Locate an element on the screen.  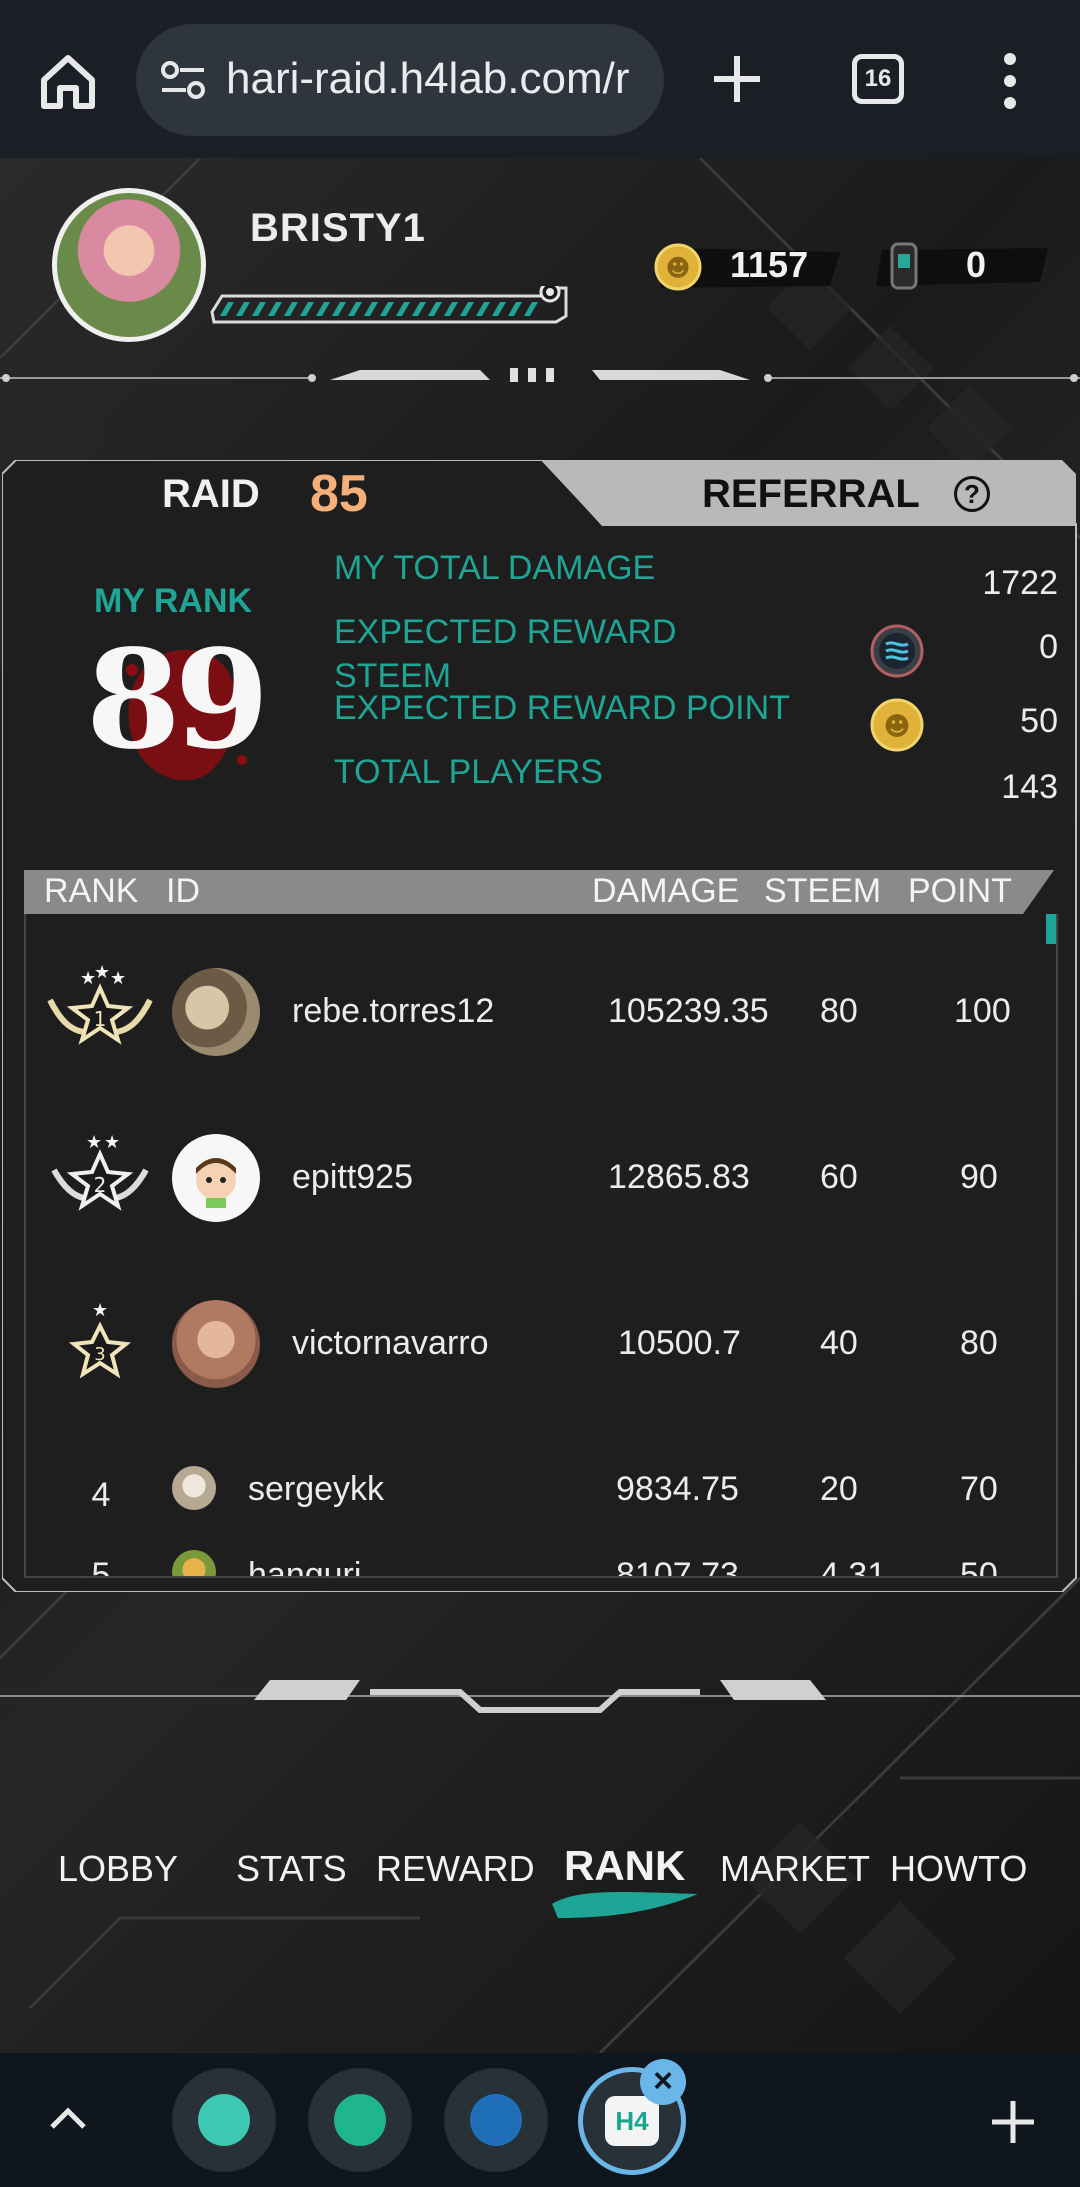
bottom-nav: LOBBY STATS REWARD RANK MARKET HOWTO is located at coordinates (540, 1885).